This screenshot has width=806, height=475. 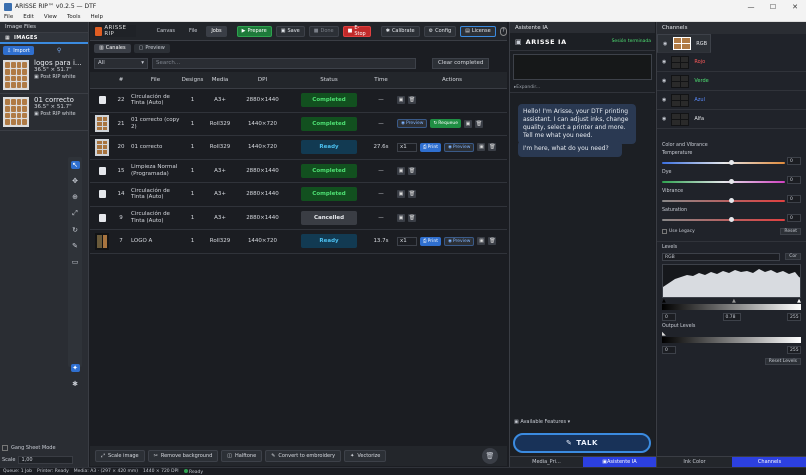 What do you see at coordinates (795, 6) in the screenshot?
I see `close-icon: ✕` at bounding box center [795, 6].